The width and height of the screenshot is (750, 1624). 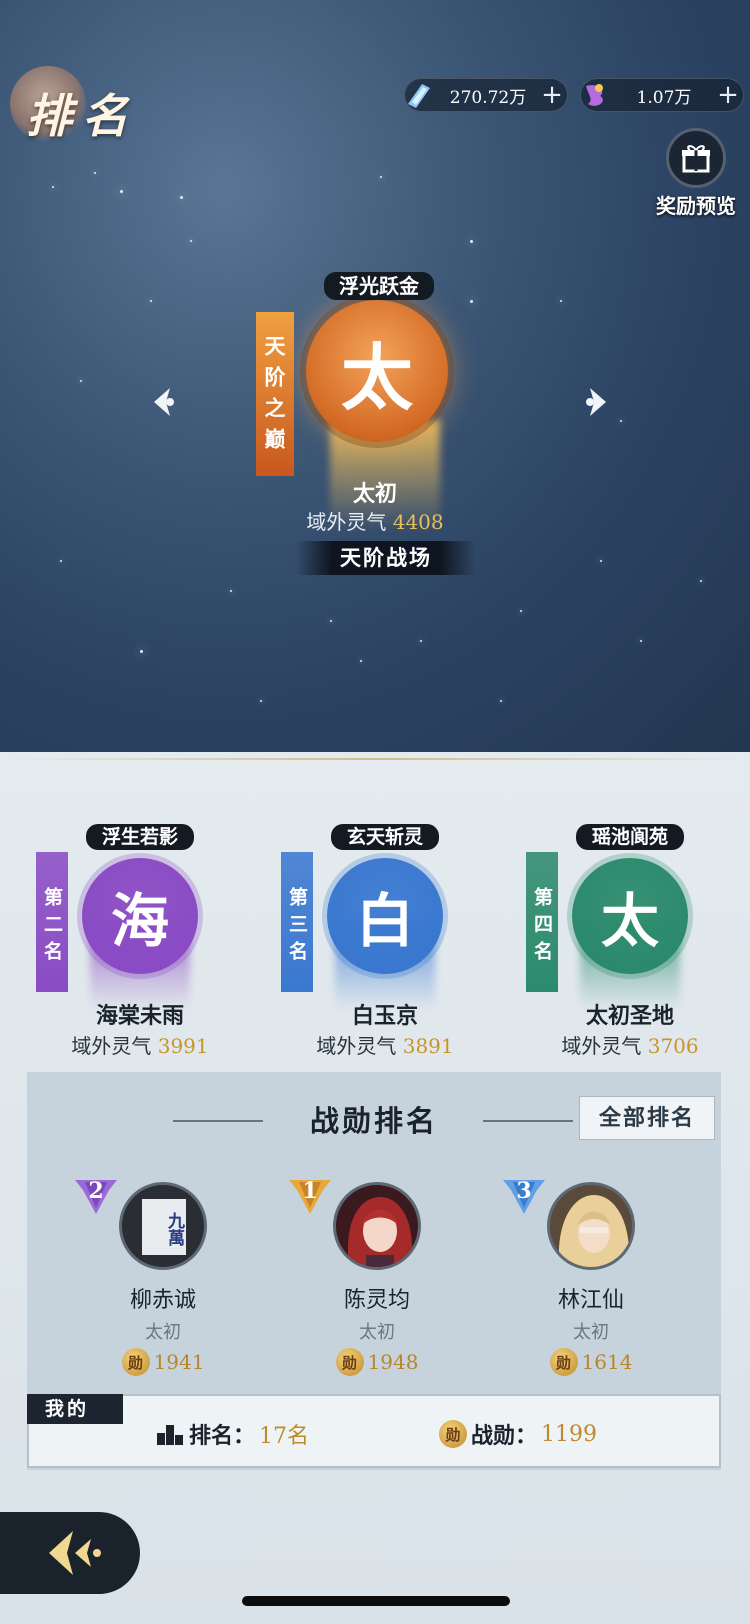 I want to click on player-name: 陈灵均, so click(x=376, y=1300).